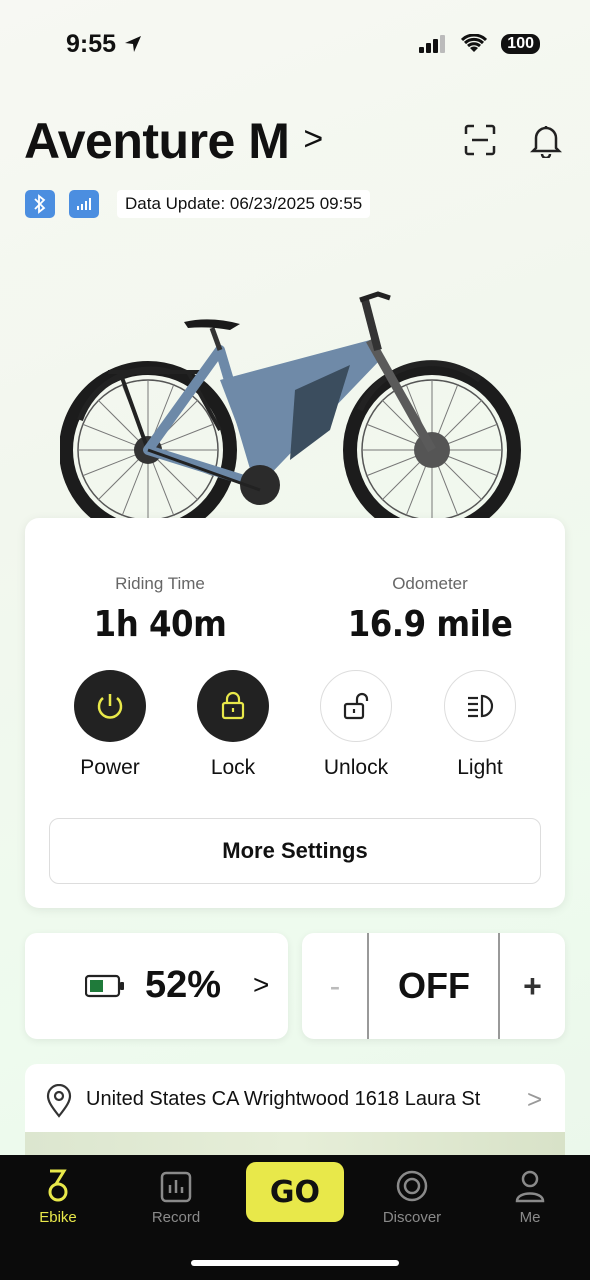 This screenshot has height=1280, width=590. I want to click on tab-me-label: Me, so click(530, 1217).